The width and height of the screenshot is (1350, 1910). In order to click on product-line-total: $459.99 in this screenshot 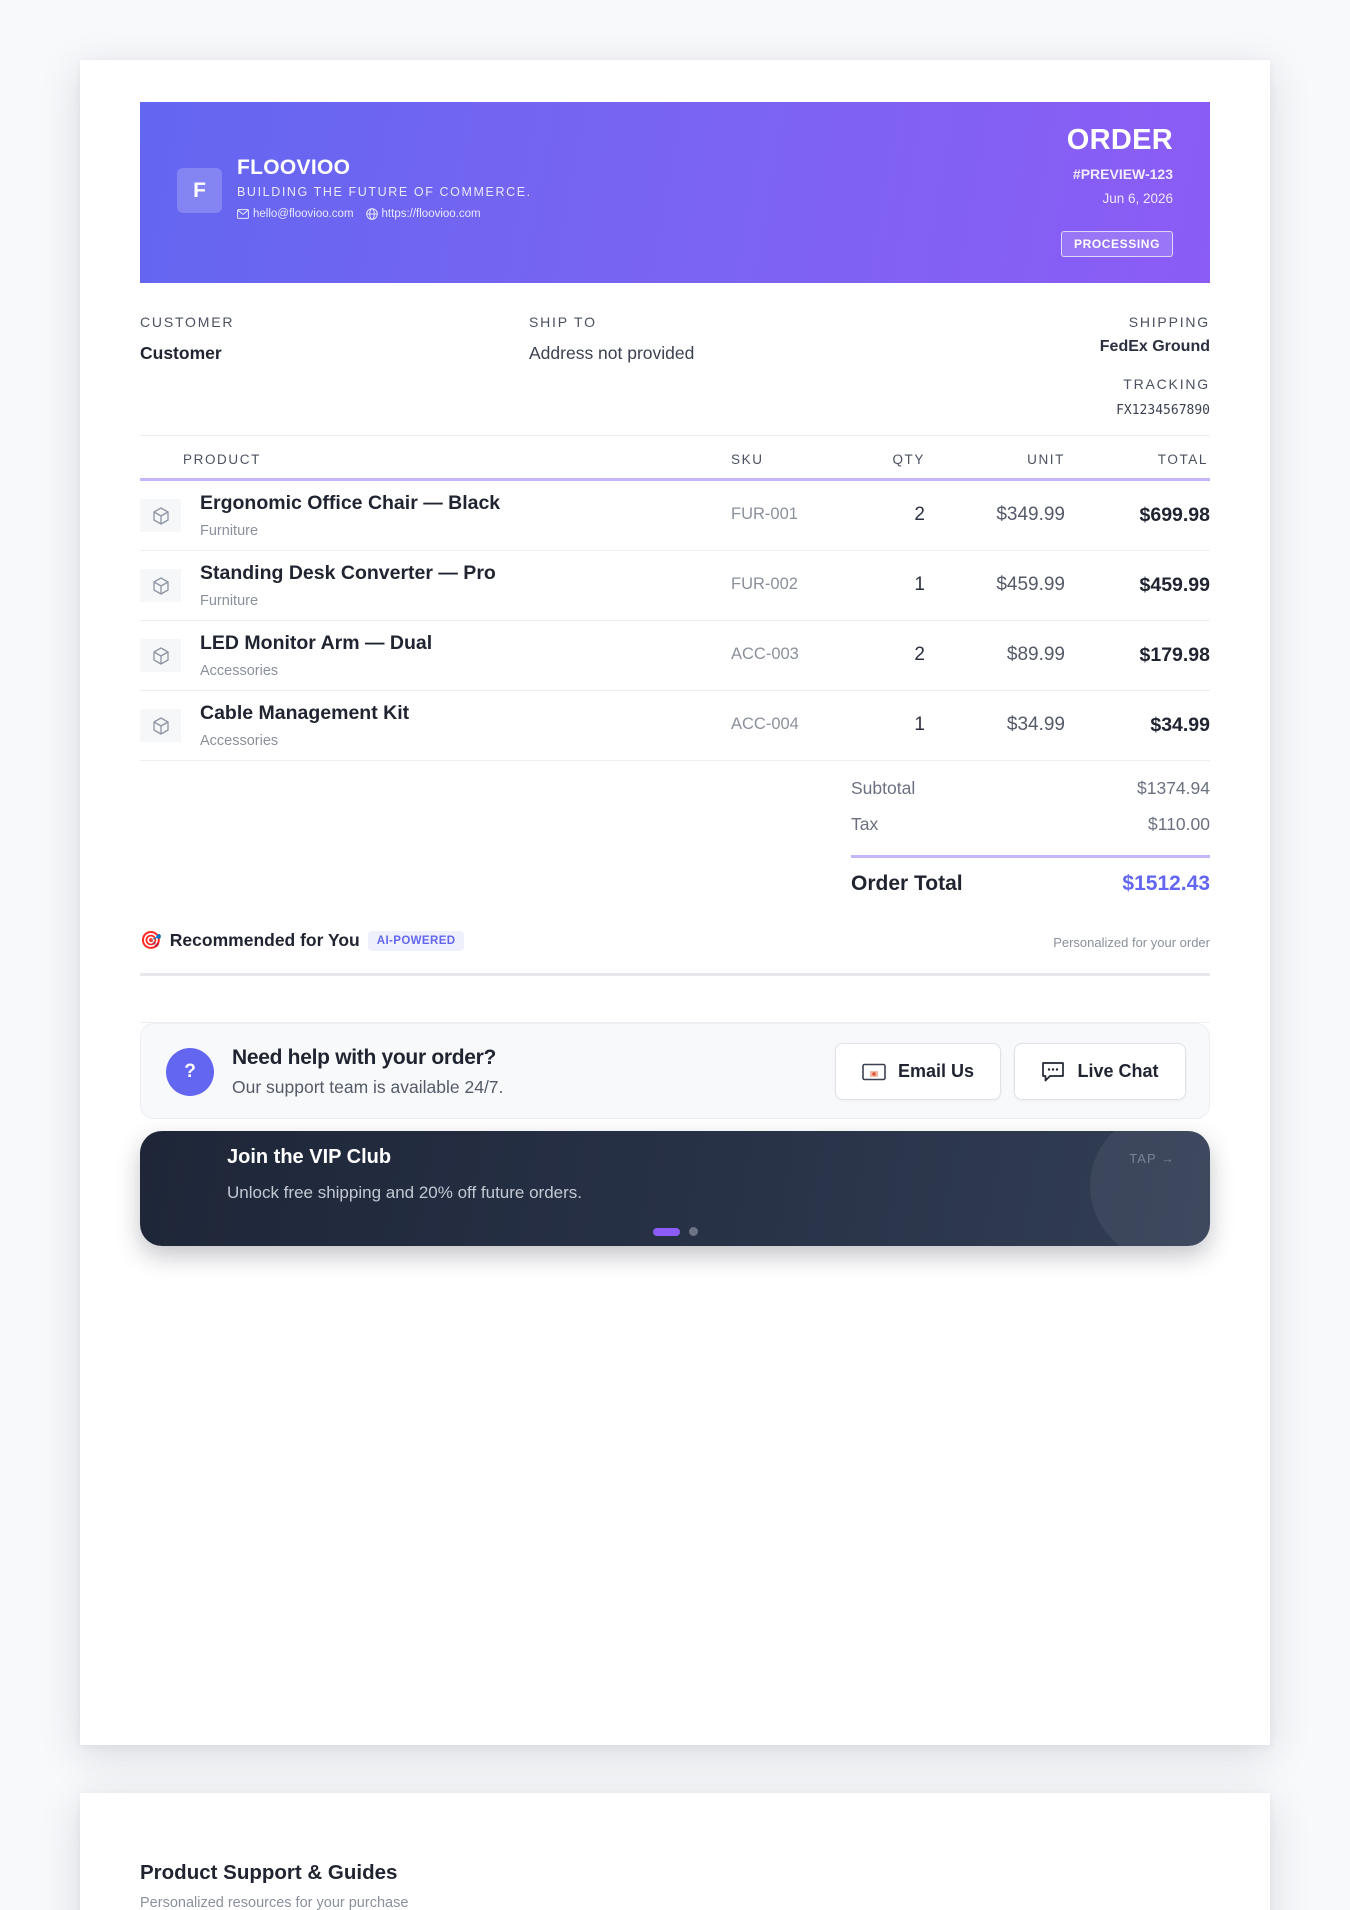, I will do `click(1175, 585)`.